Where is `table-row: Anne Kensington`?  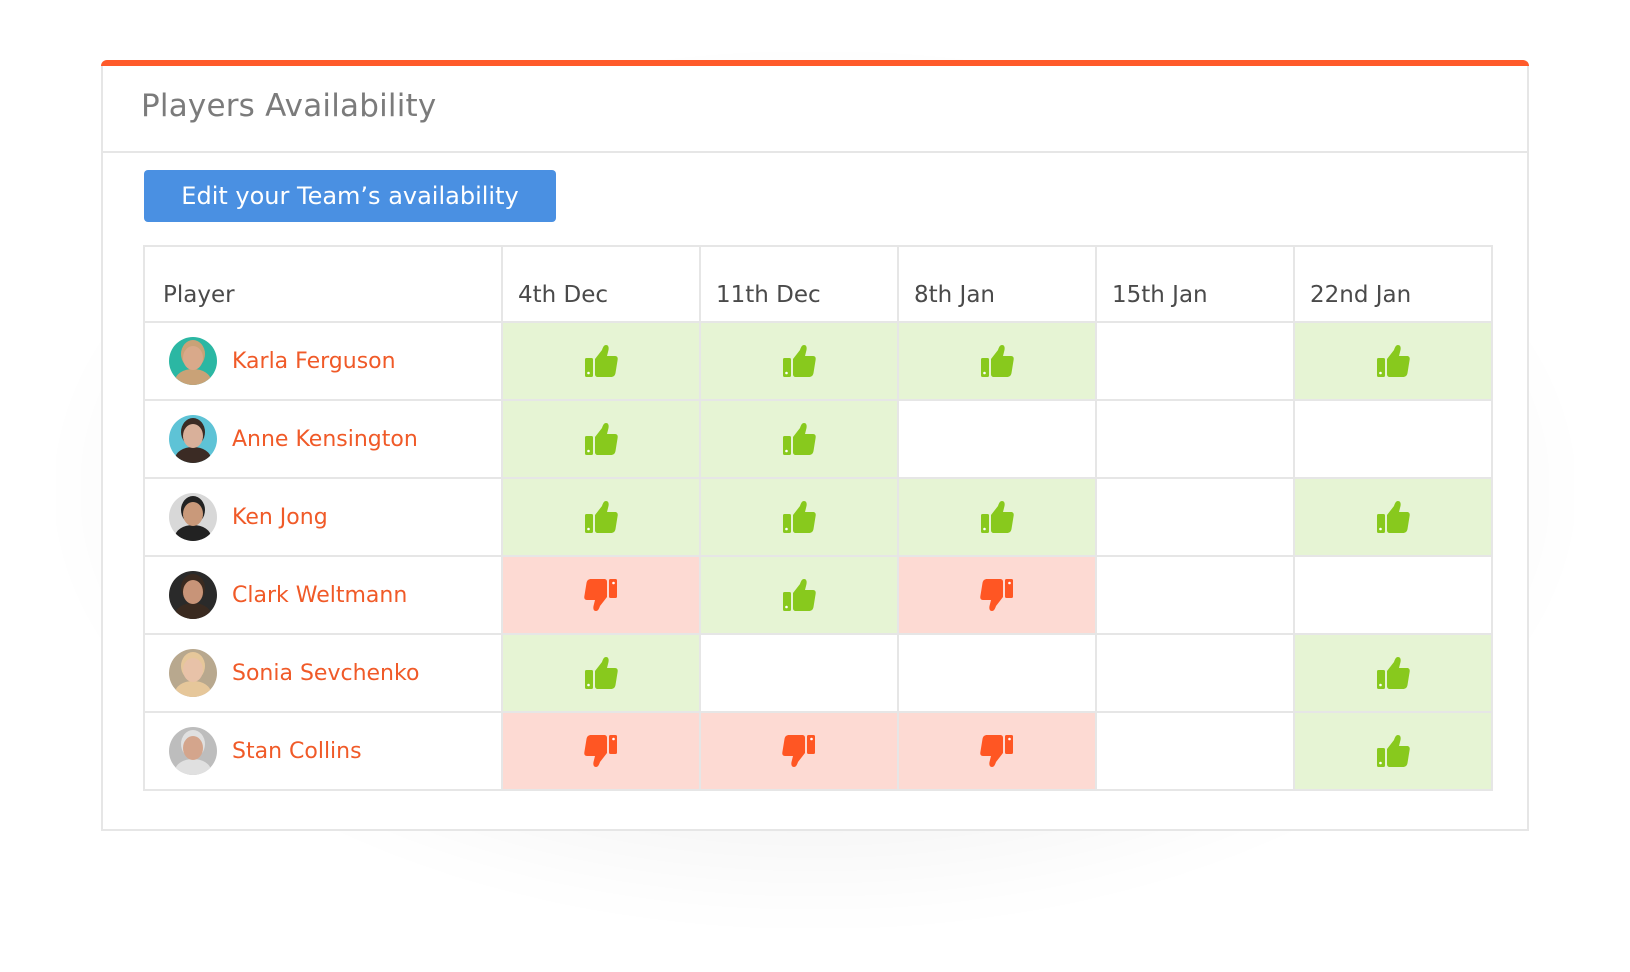 table-row: Anne Kensington is located at coordinates (818, 439).